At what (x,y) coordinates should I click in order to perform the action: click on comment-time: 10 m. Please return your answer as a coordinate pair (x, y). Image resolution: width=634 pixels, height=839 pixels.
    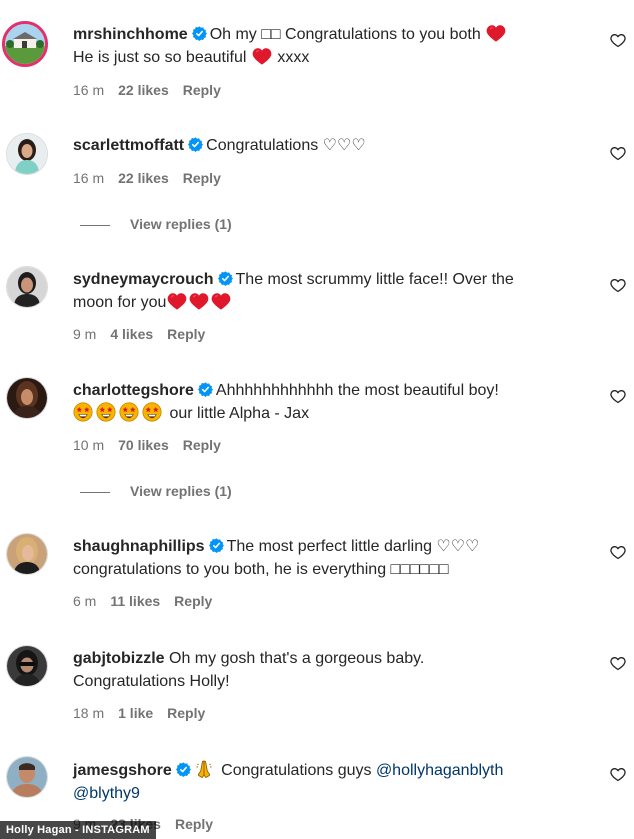
    Looking at the image, I should click on (89, 445).